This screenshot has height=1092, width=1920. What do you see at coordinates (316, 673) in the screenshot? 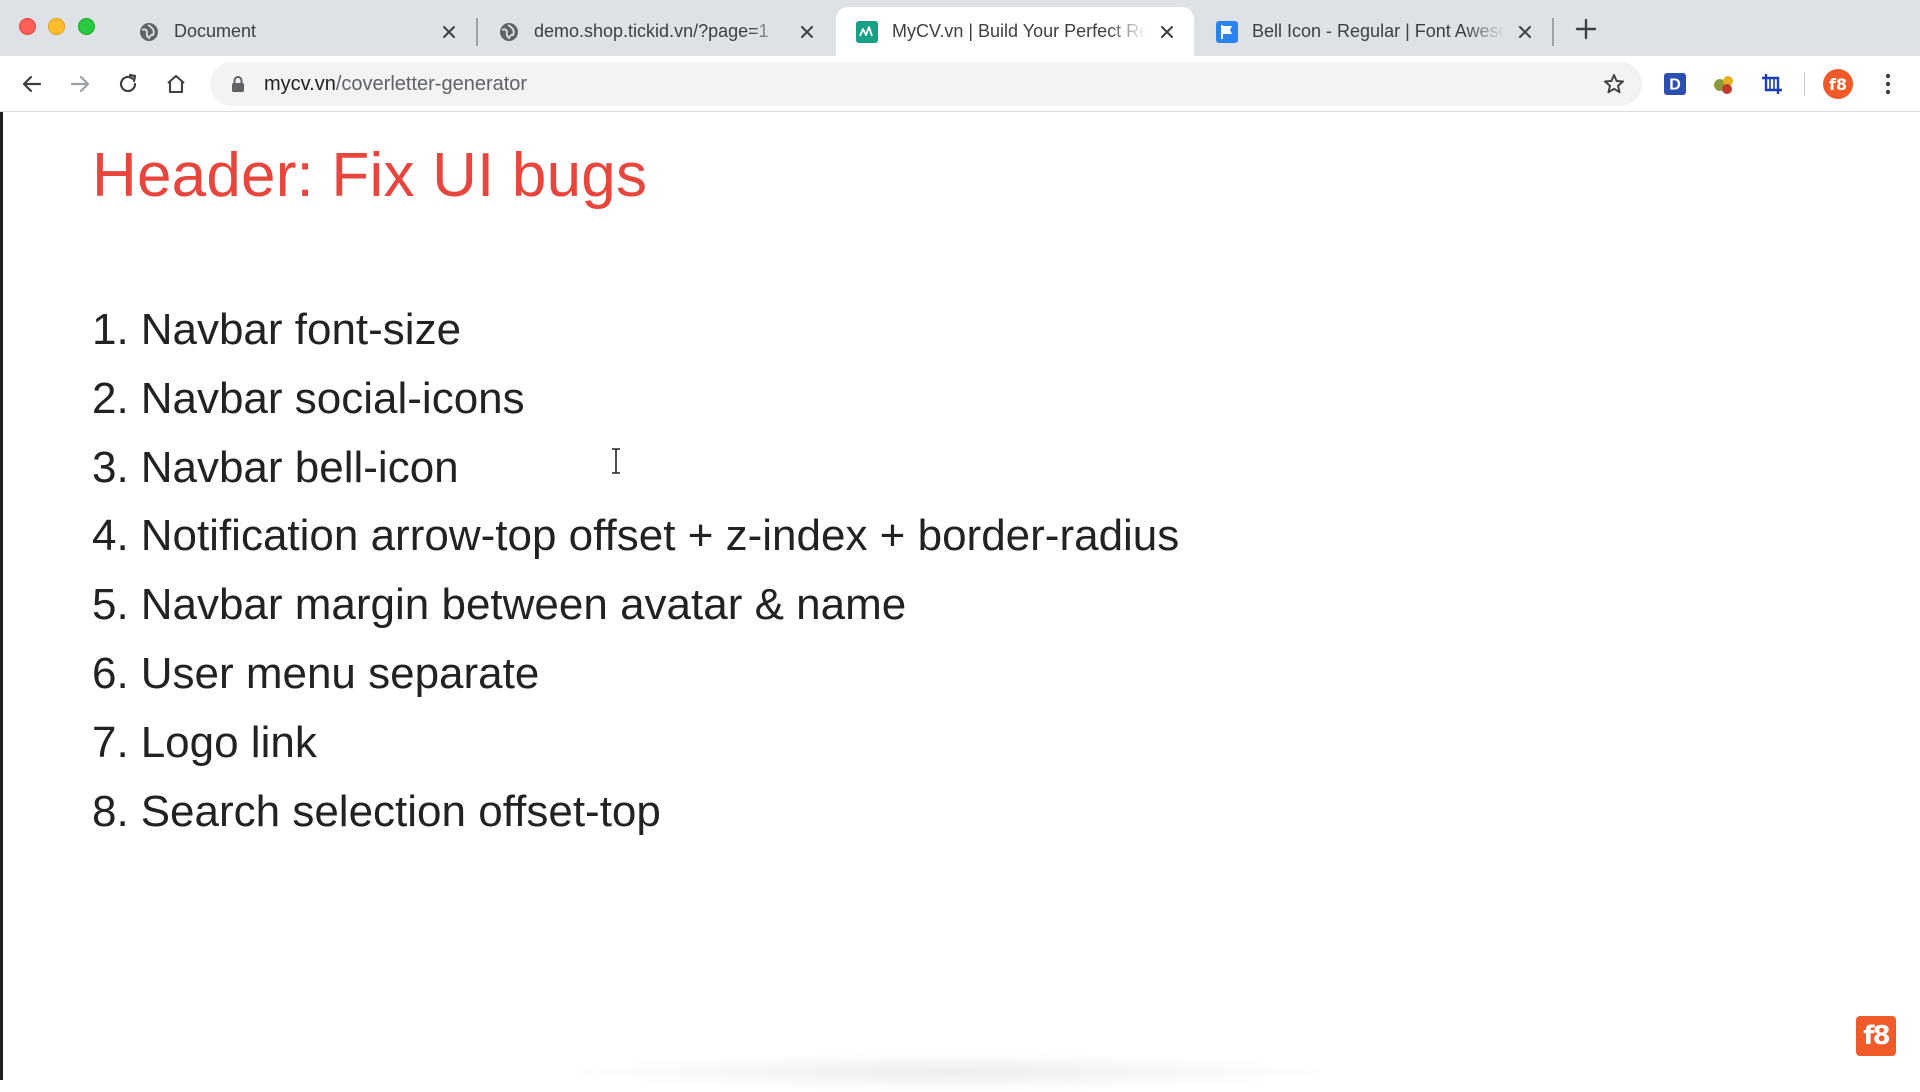
I see `list-item: 6. User menu separate` at bounding box center [316, 673].